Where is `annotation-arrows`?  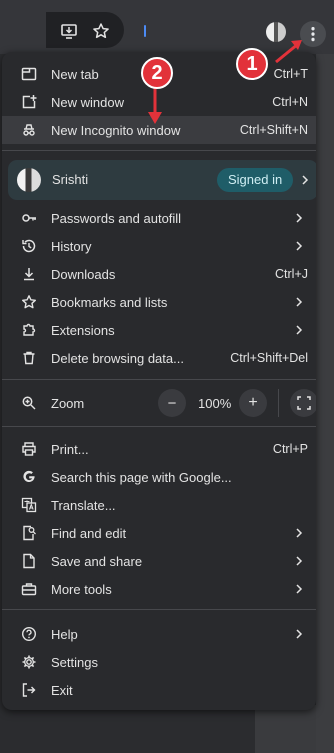 annotation-arrows is located at coordinates (225, 82).